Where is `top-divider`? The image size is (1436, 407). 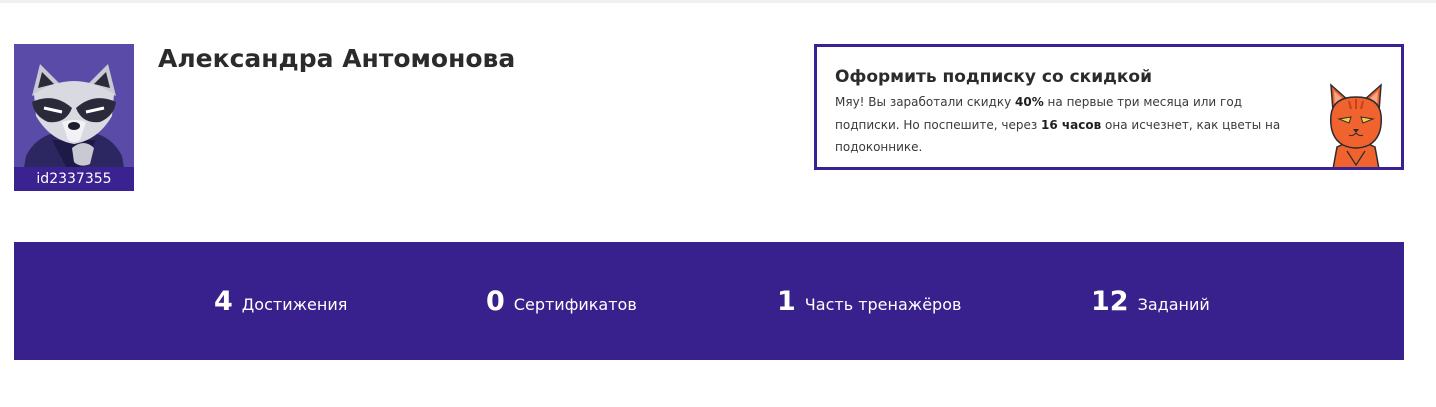 top-divider is located at coordinates (718, 1).